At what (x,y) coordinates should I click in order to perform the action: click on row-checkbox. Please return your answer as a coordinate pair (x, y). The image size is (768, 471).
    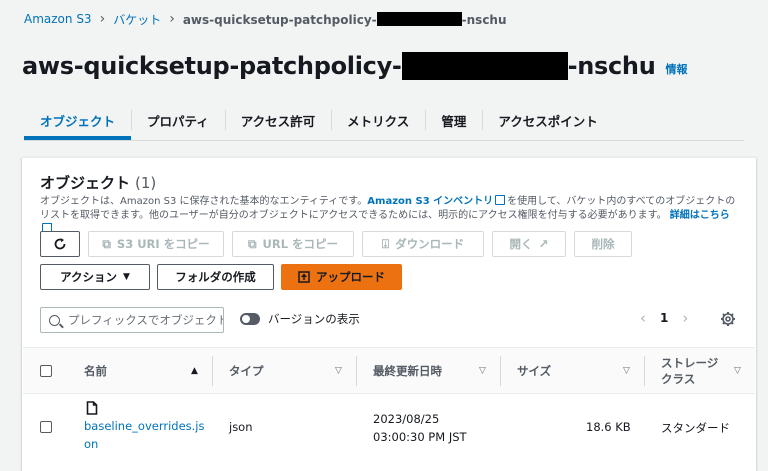
    Looking at the image, I should click on (46, 427).